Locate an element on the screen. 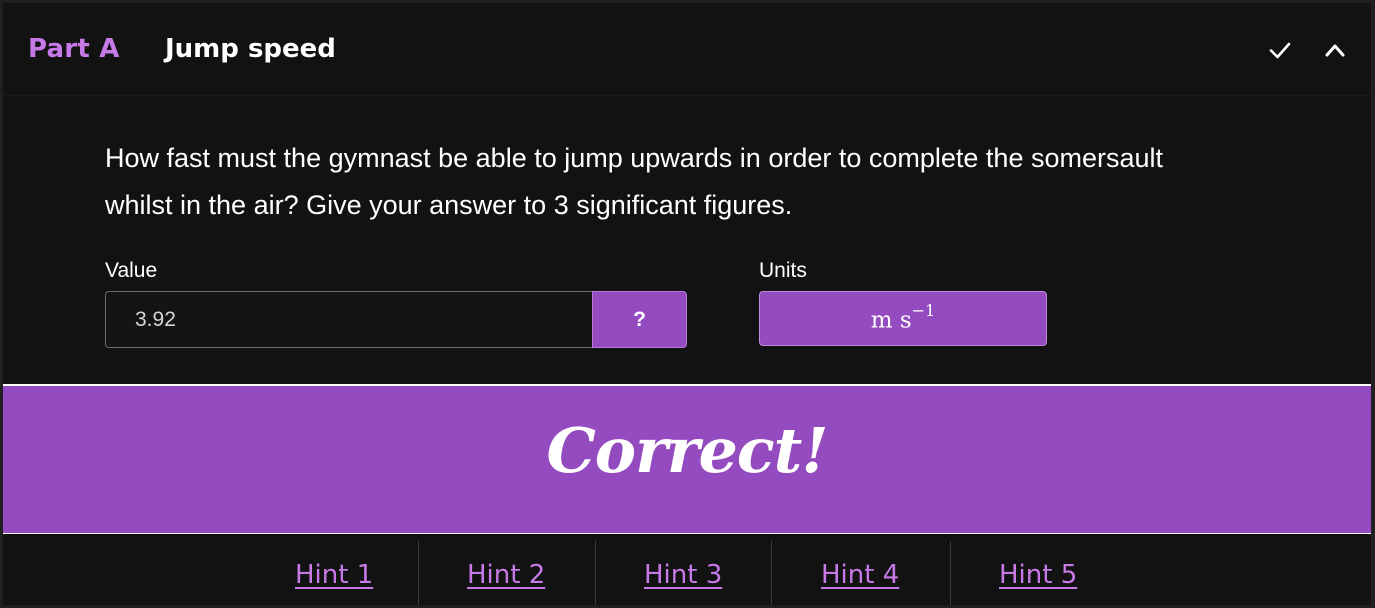  hint-4-link: Hint 4 is located at coordinates (860, 575).